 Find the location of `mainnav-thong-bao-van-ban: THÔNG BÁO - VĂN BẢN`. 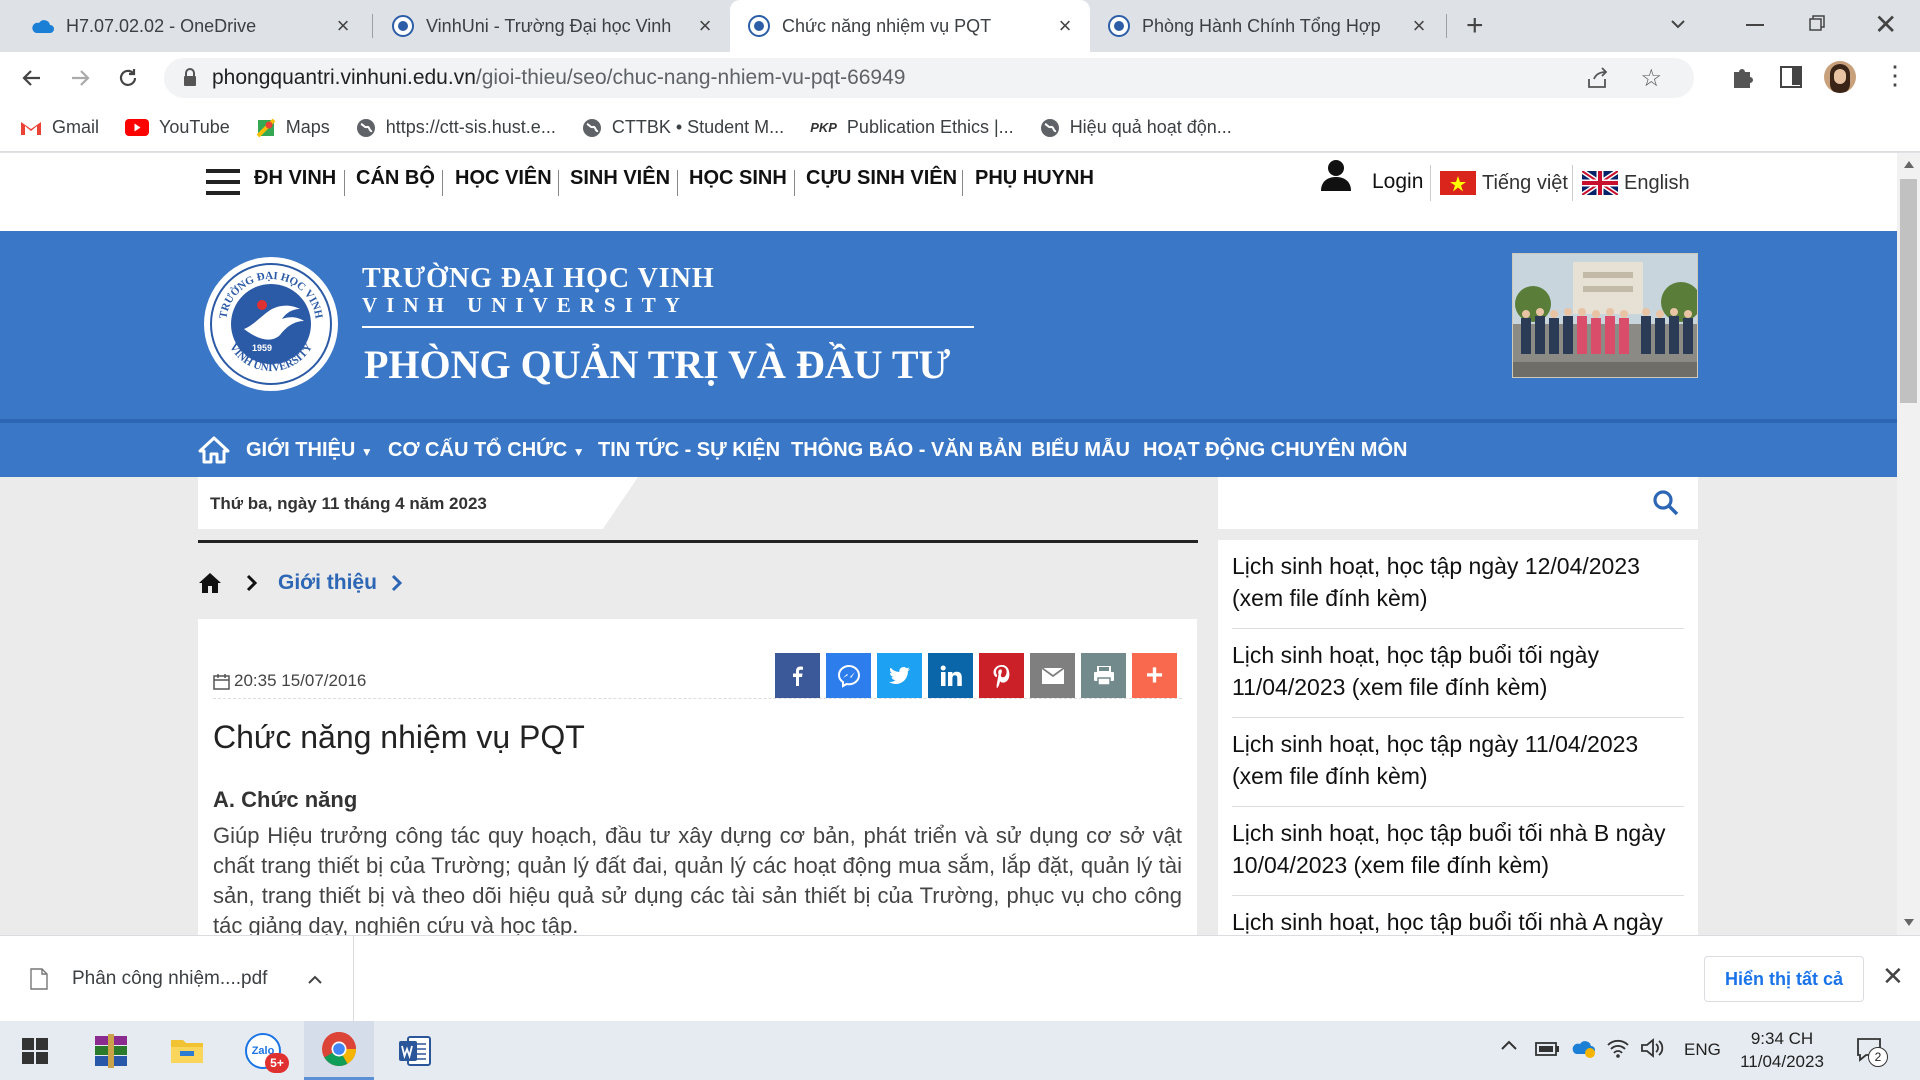

mainnav-thong-bao-van-ban: THÔNG BÁO - VĂN BẢN is located at coordinates (906, 450).